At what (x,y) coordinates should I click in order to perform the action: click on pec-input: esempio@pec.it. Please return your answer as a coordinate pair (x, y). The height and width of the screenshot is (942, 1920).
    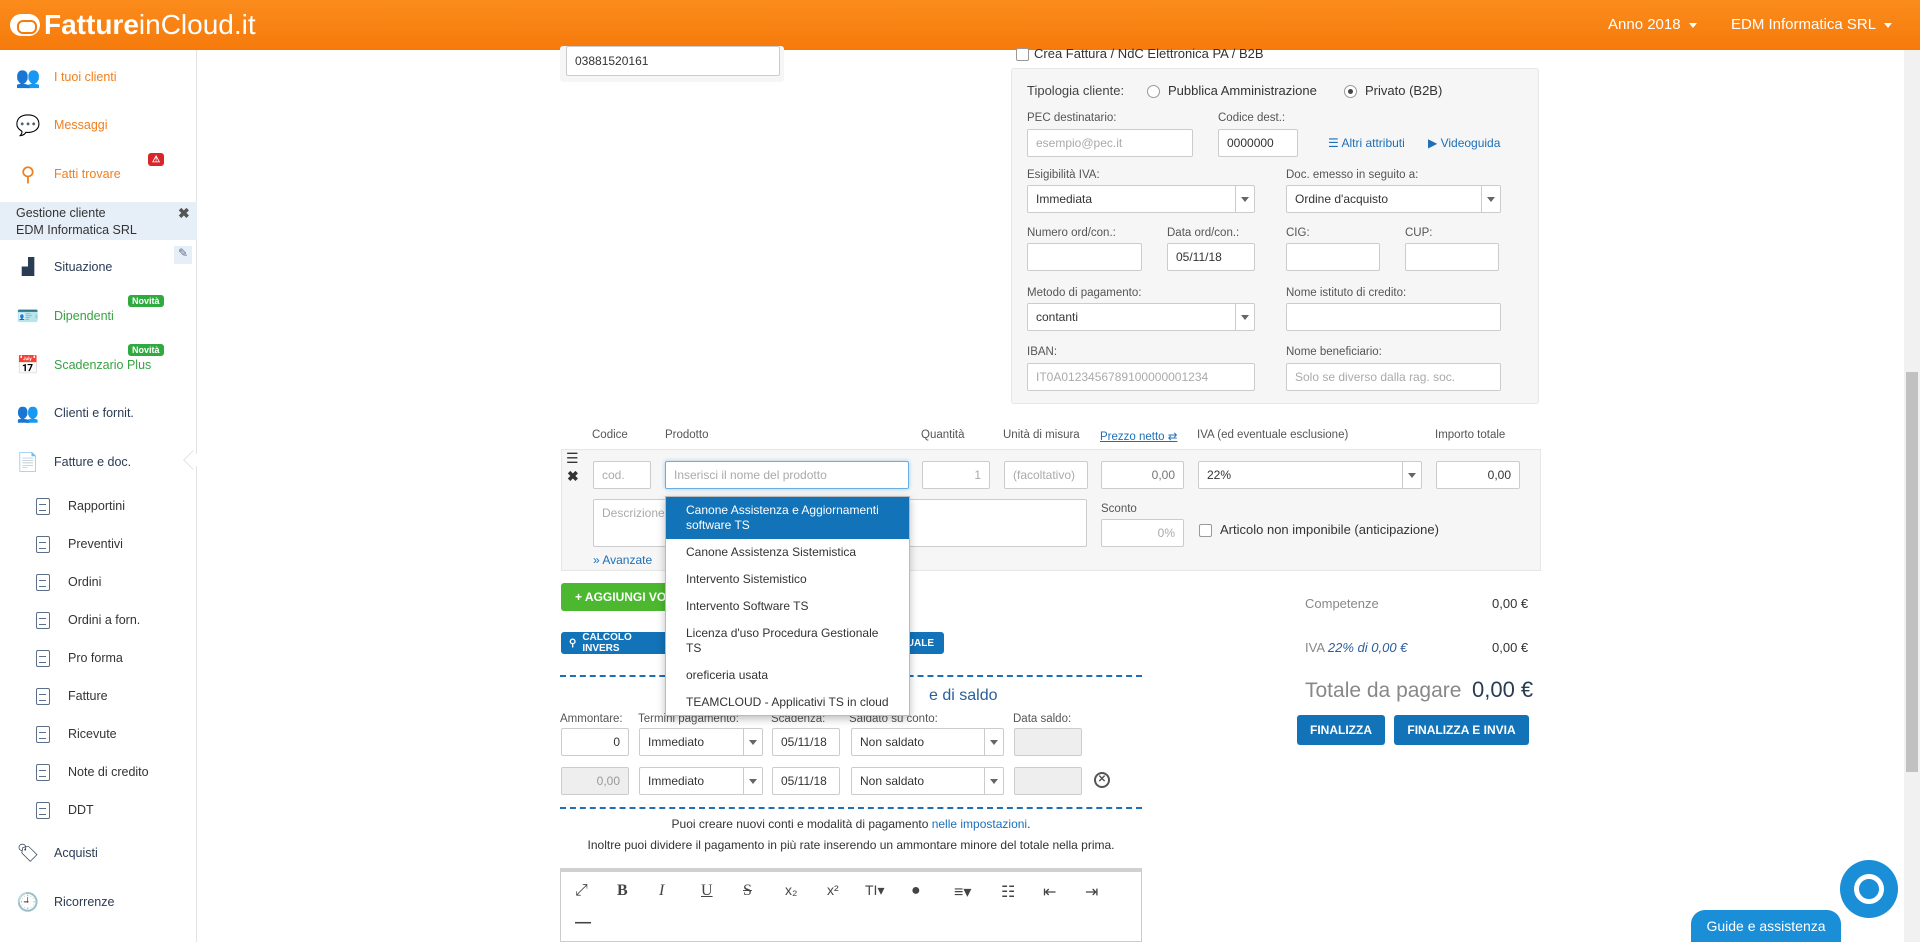
    Looking at the image, I should click on (1110, 143).